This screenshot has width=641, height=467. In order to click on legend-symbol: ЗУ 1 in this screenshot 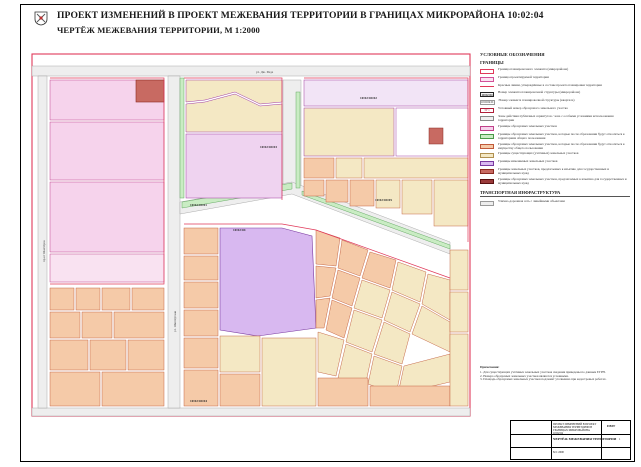, I will do `click(487, 110)`.